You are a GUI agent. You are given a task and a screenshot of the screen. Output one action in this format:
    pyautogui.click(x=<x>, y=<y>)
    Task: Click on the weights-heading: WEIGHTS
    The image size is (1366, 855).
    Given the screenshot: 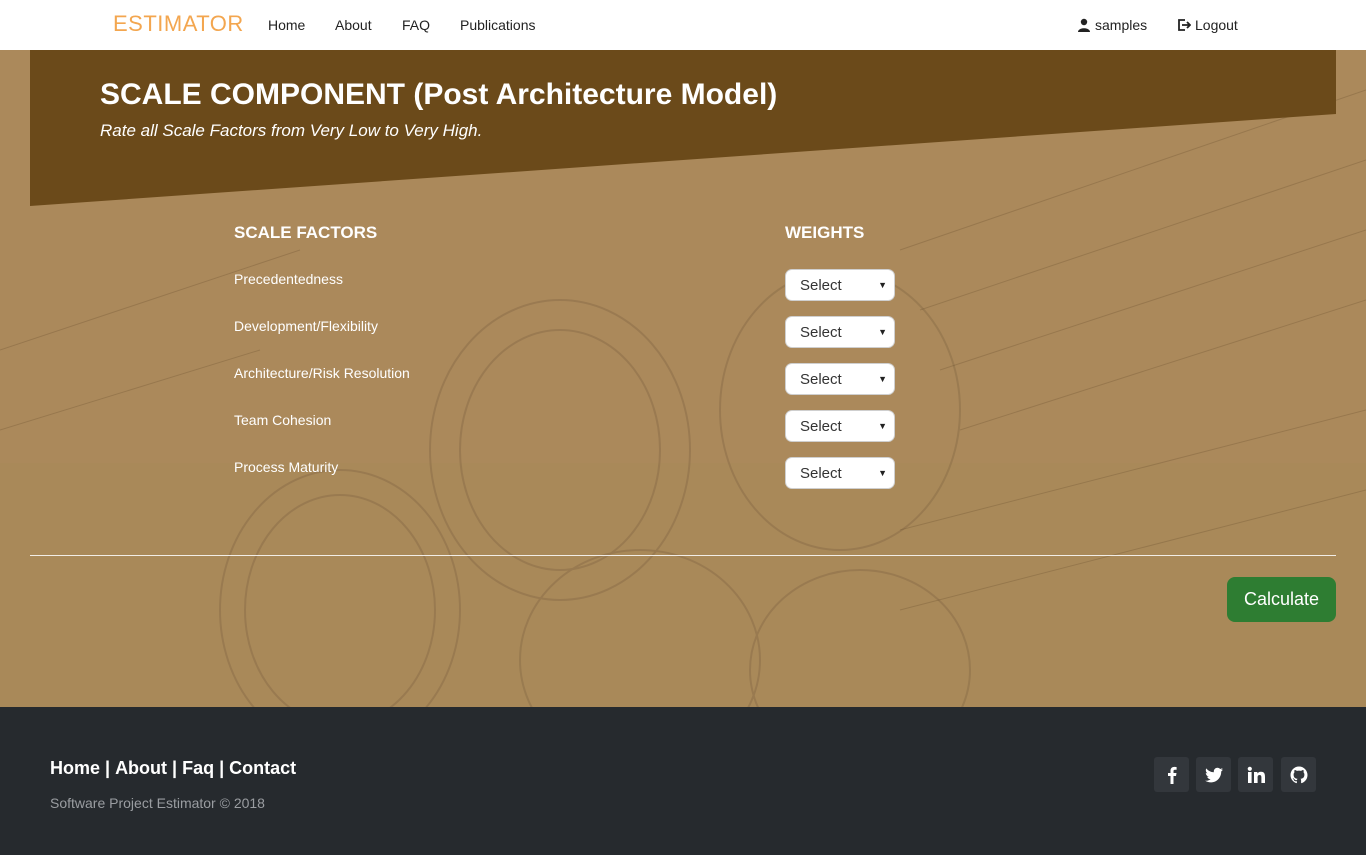 What is the action you would take?
    pyautogui.click(x=825, y=232)
    